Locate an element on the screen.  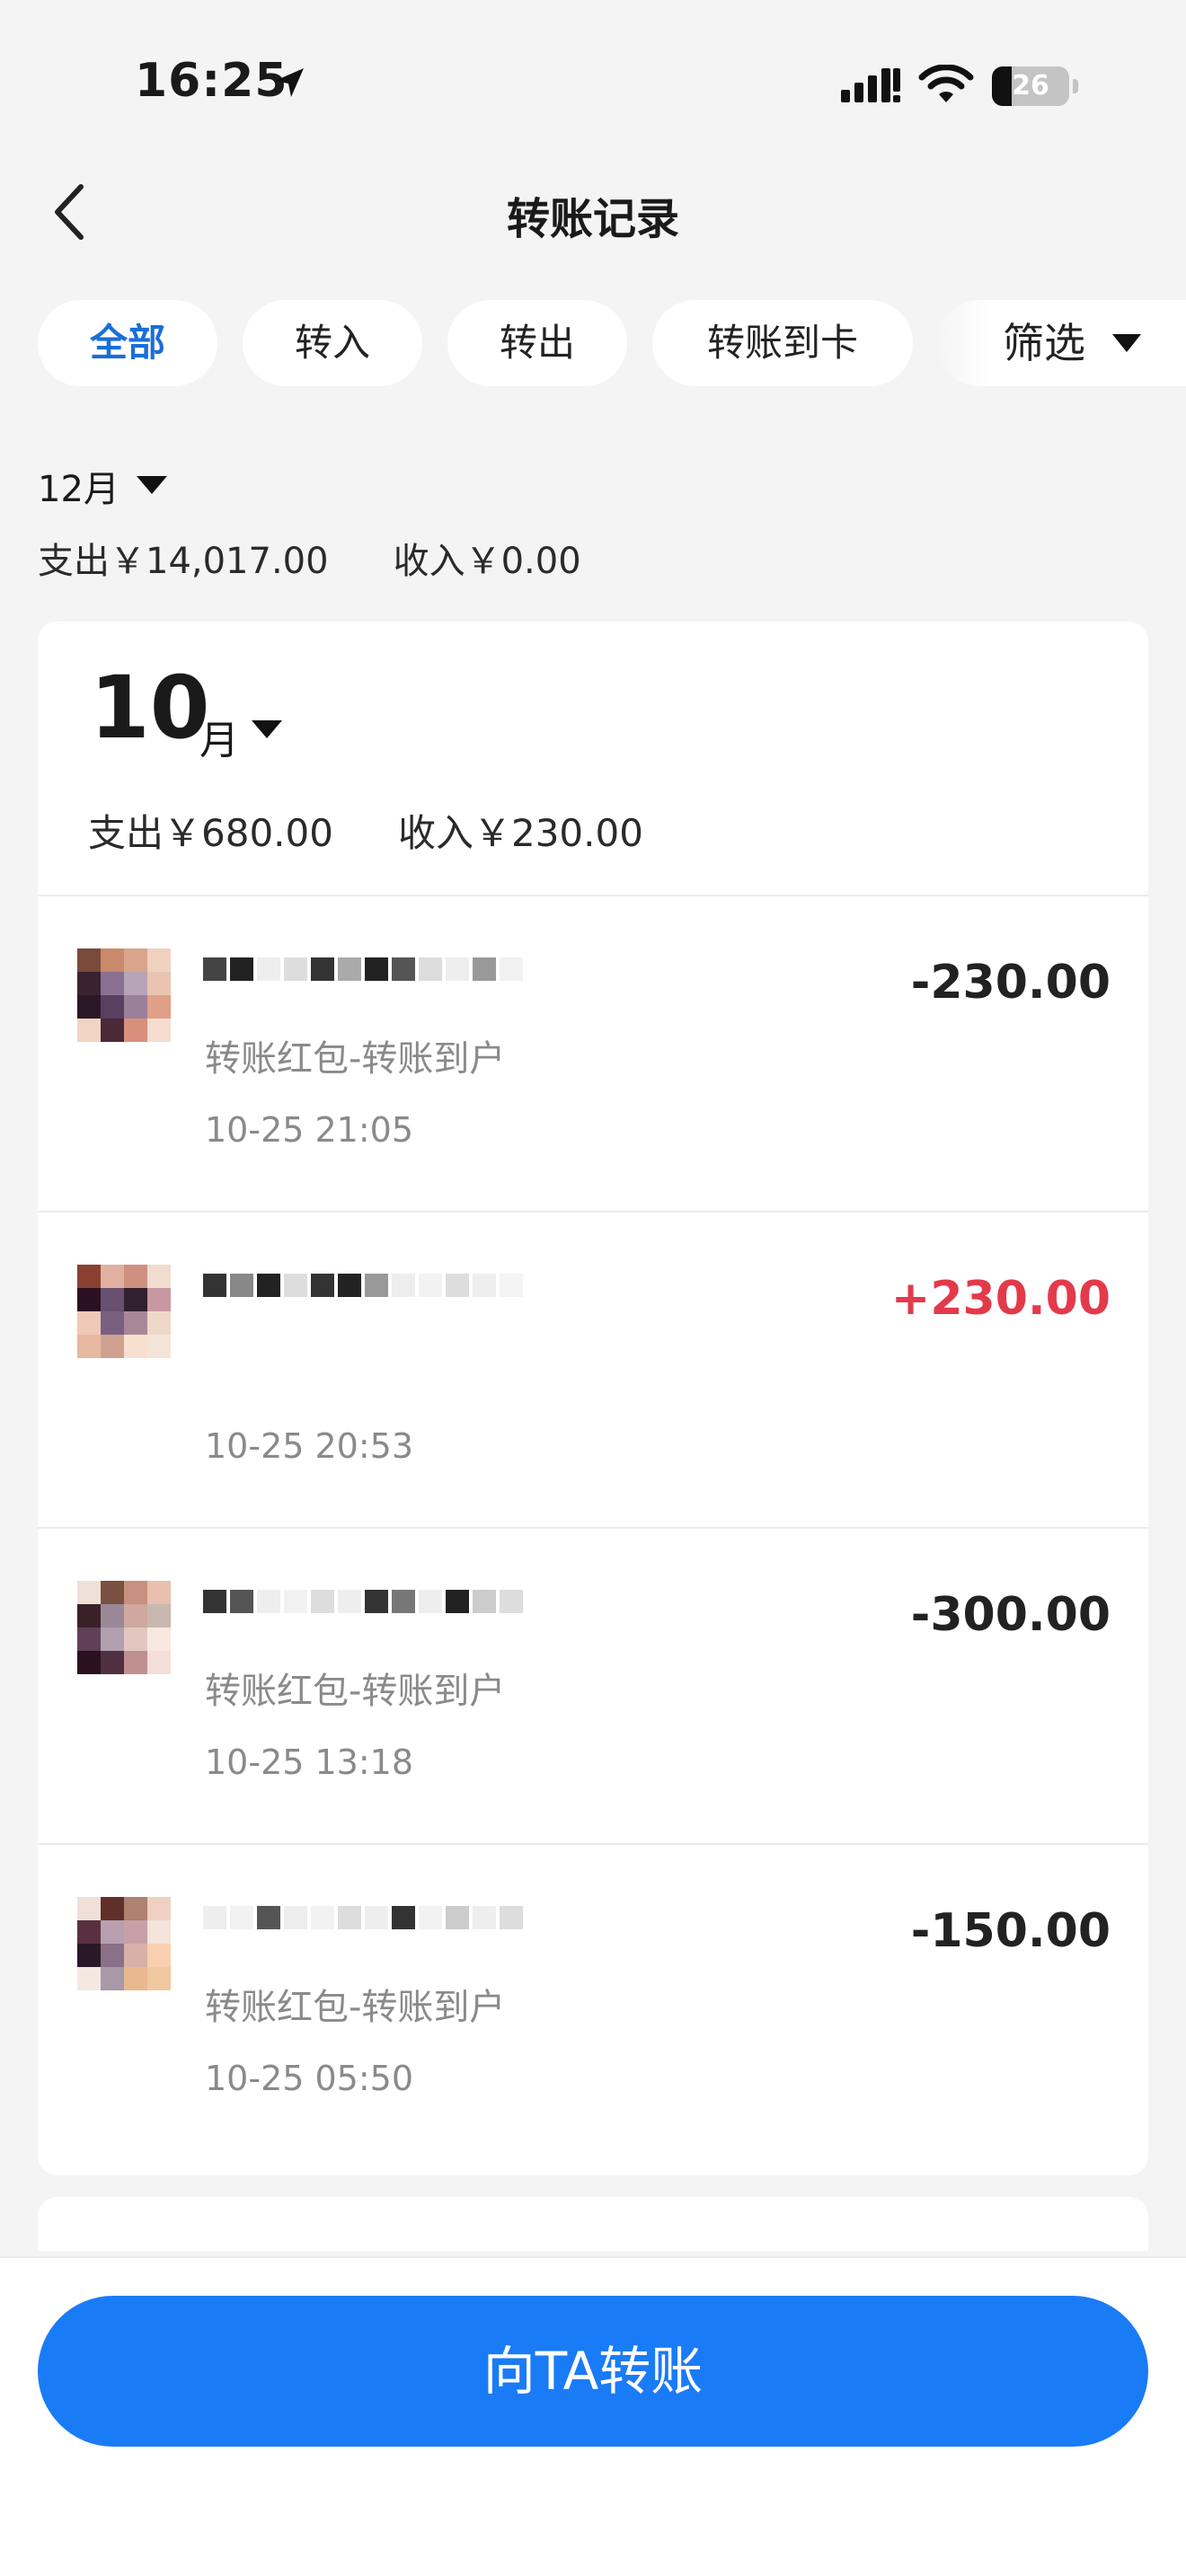
transaction-amount: -150.00 is located at coordinates (1010, 1931).